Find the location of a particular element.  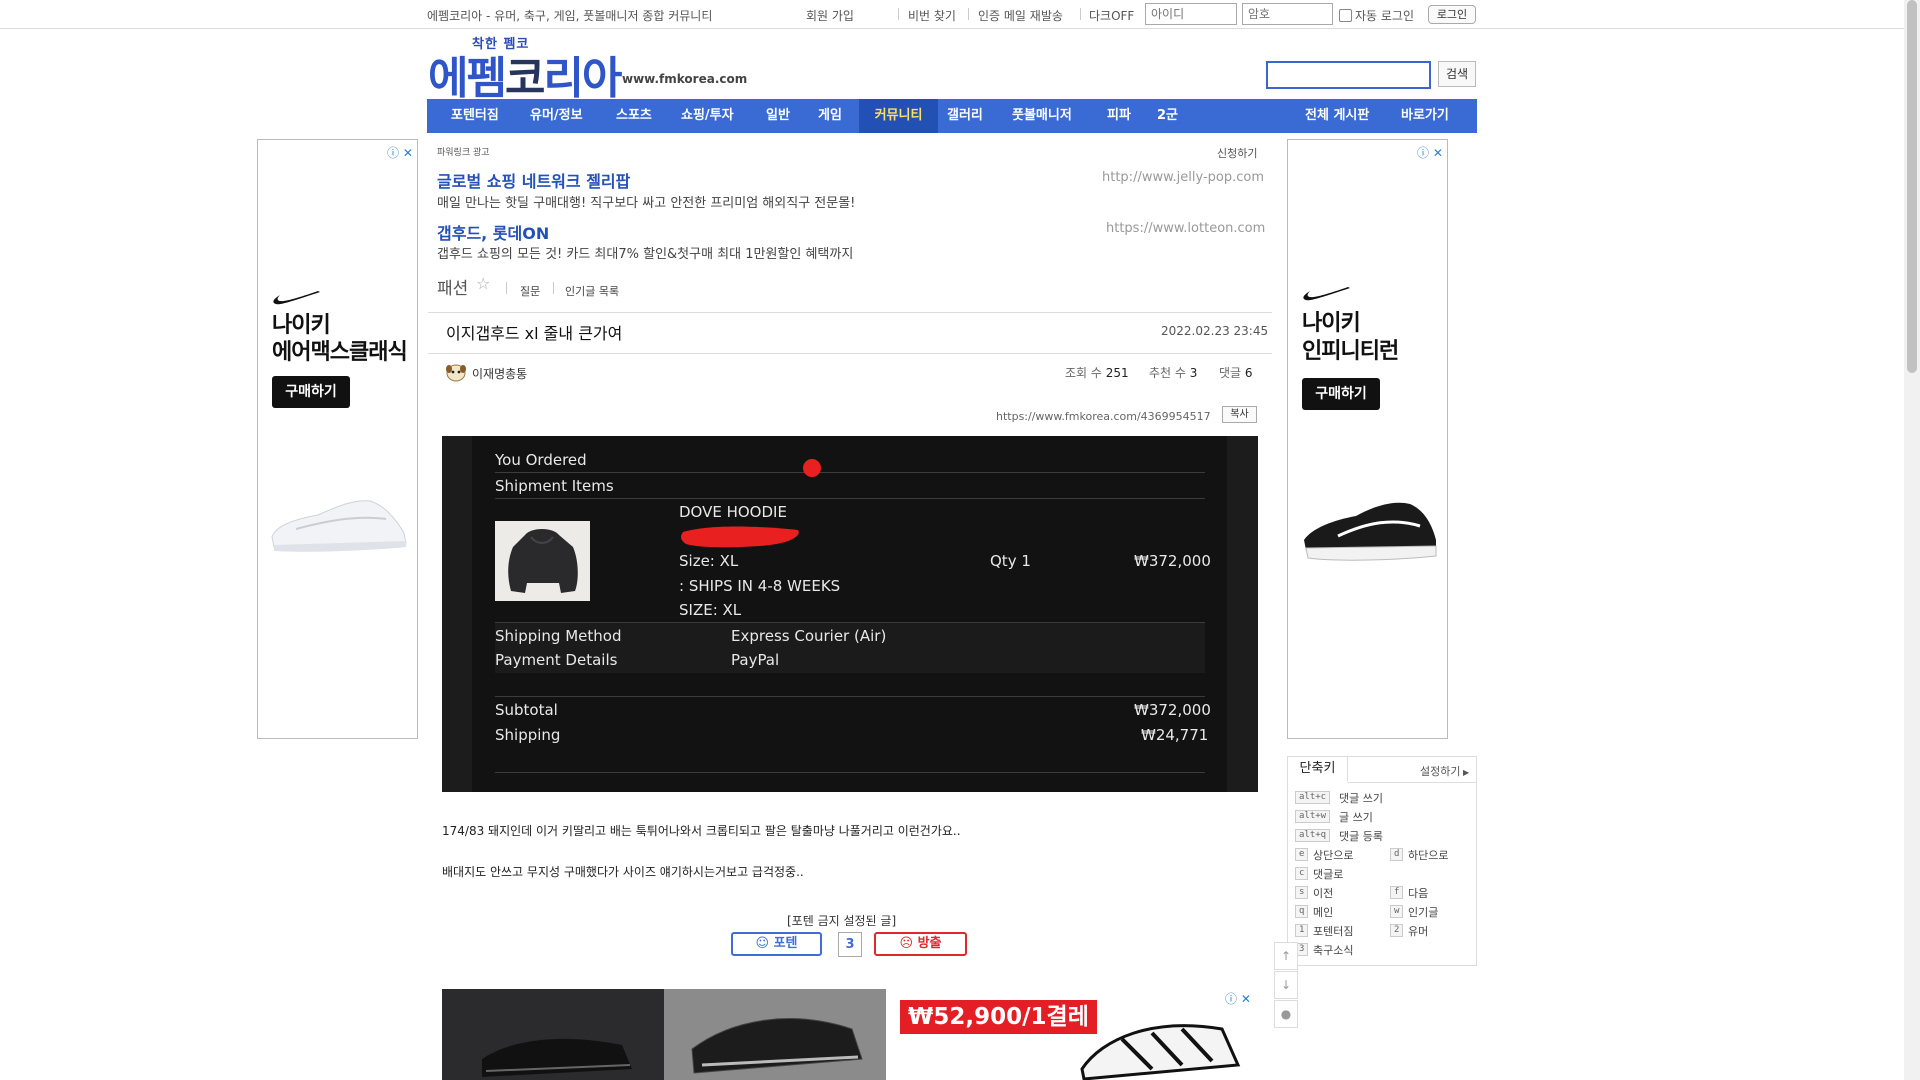

vote-up-label: 포텐 is located at coordinates (785, 943).